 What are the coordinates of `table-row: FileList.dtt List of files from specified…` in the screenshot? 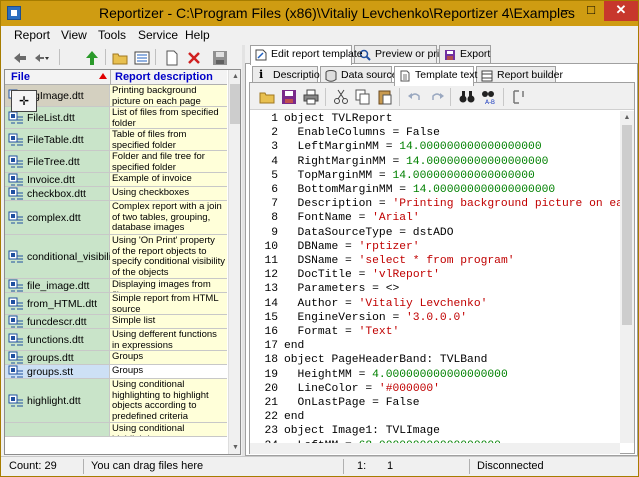 It's located at (116, 118).